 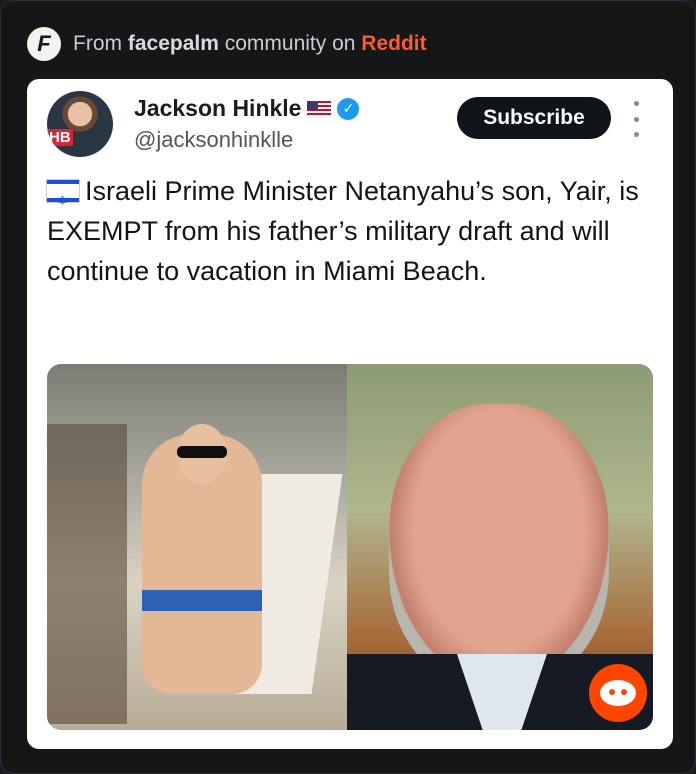 What do you see at coordinates (173, 43) in the screenshot?
I see `community-name: facepalm` at bounding box center [173, 43].